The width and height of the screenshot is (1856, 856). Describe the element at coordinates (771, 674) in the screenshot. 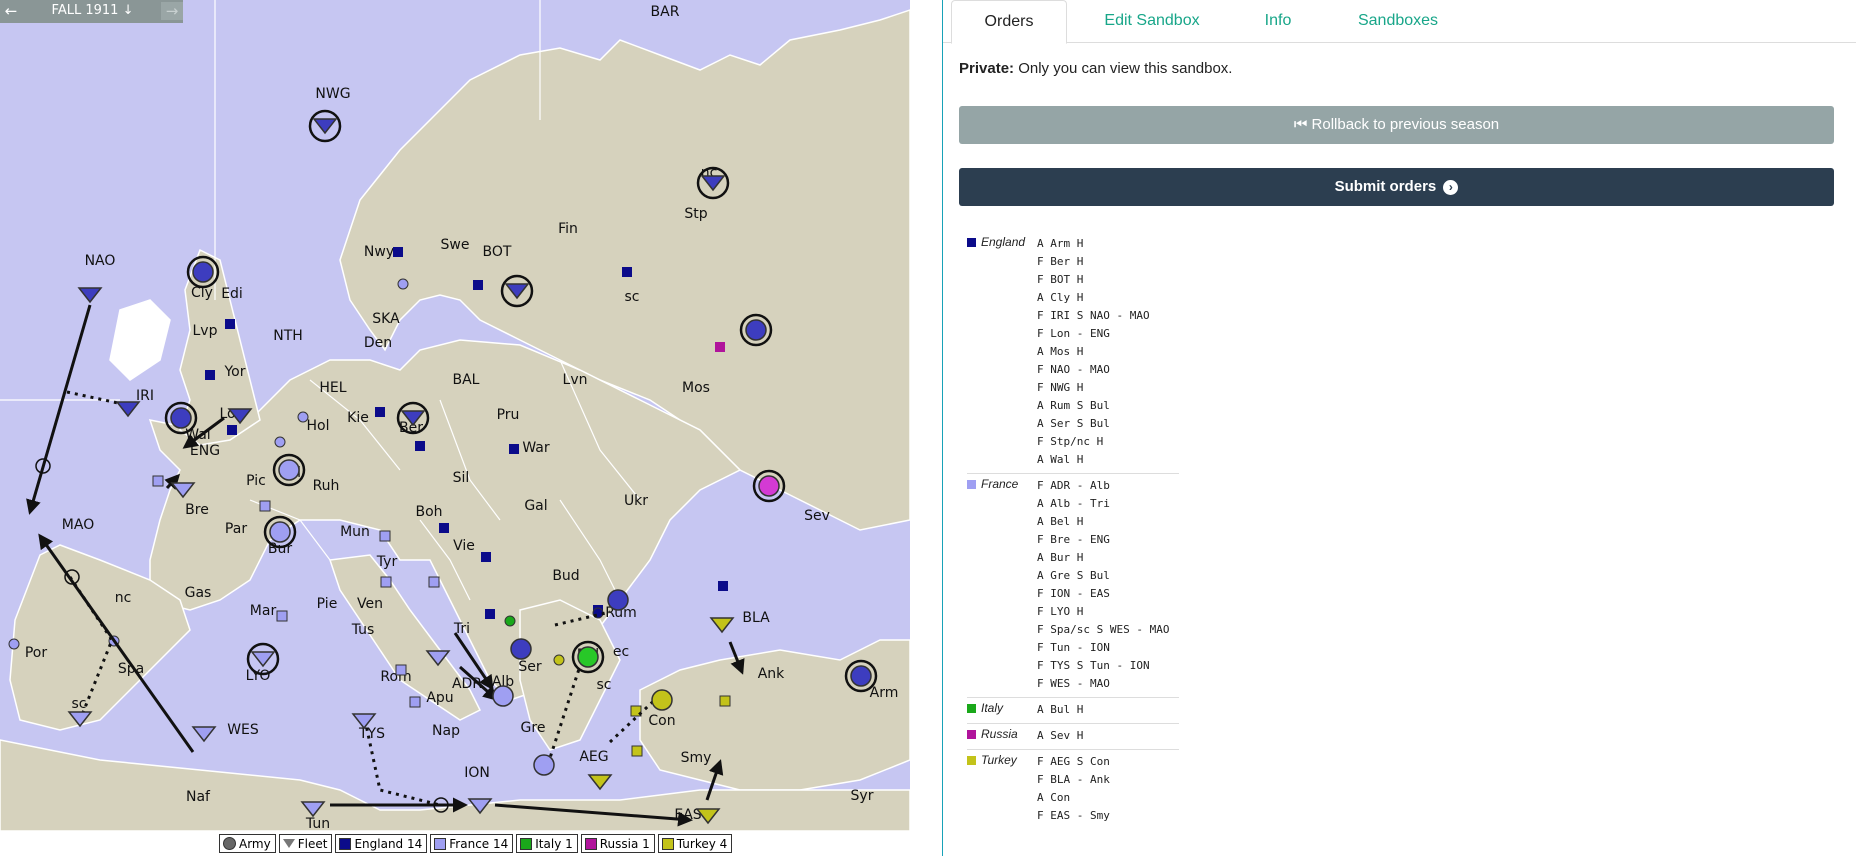

I see `province-label: Ank` at that location.